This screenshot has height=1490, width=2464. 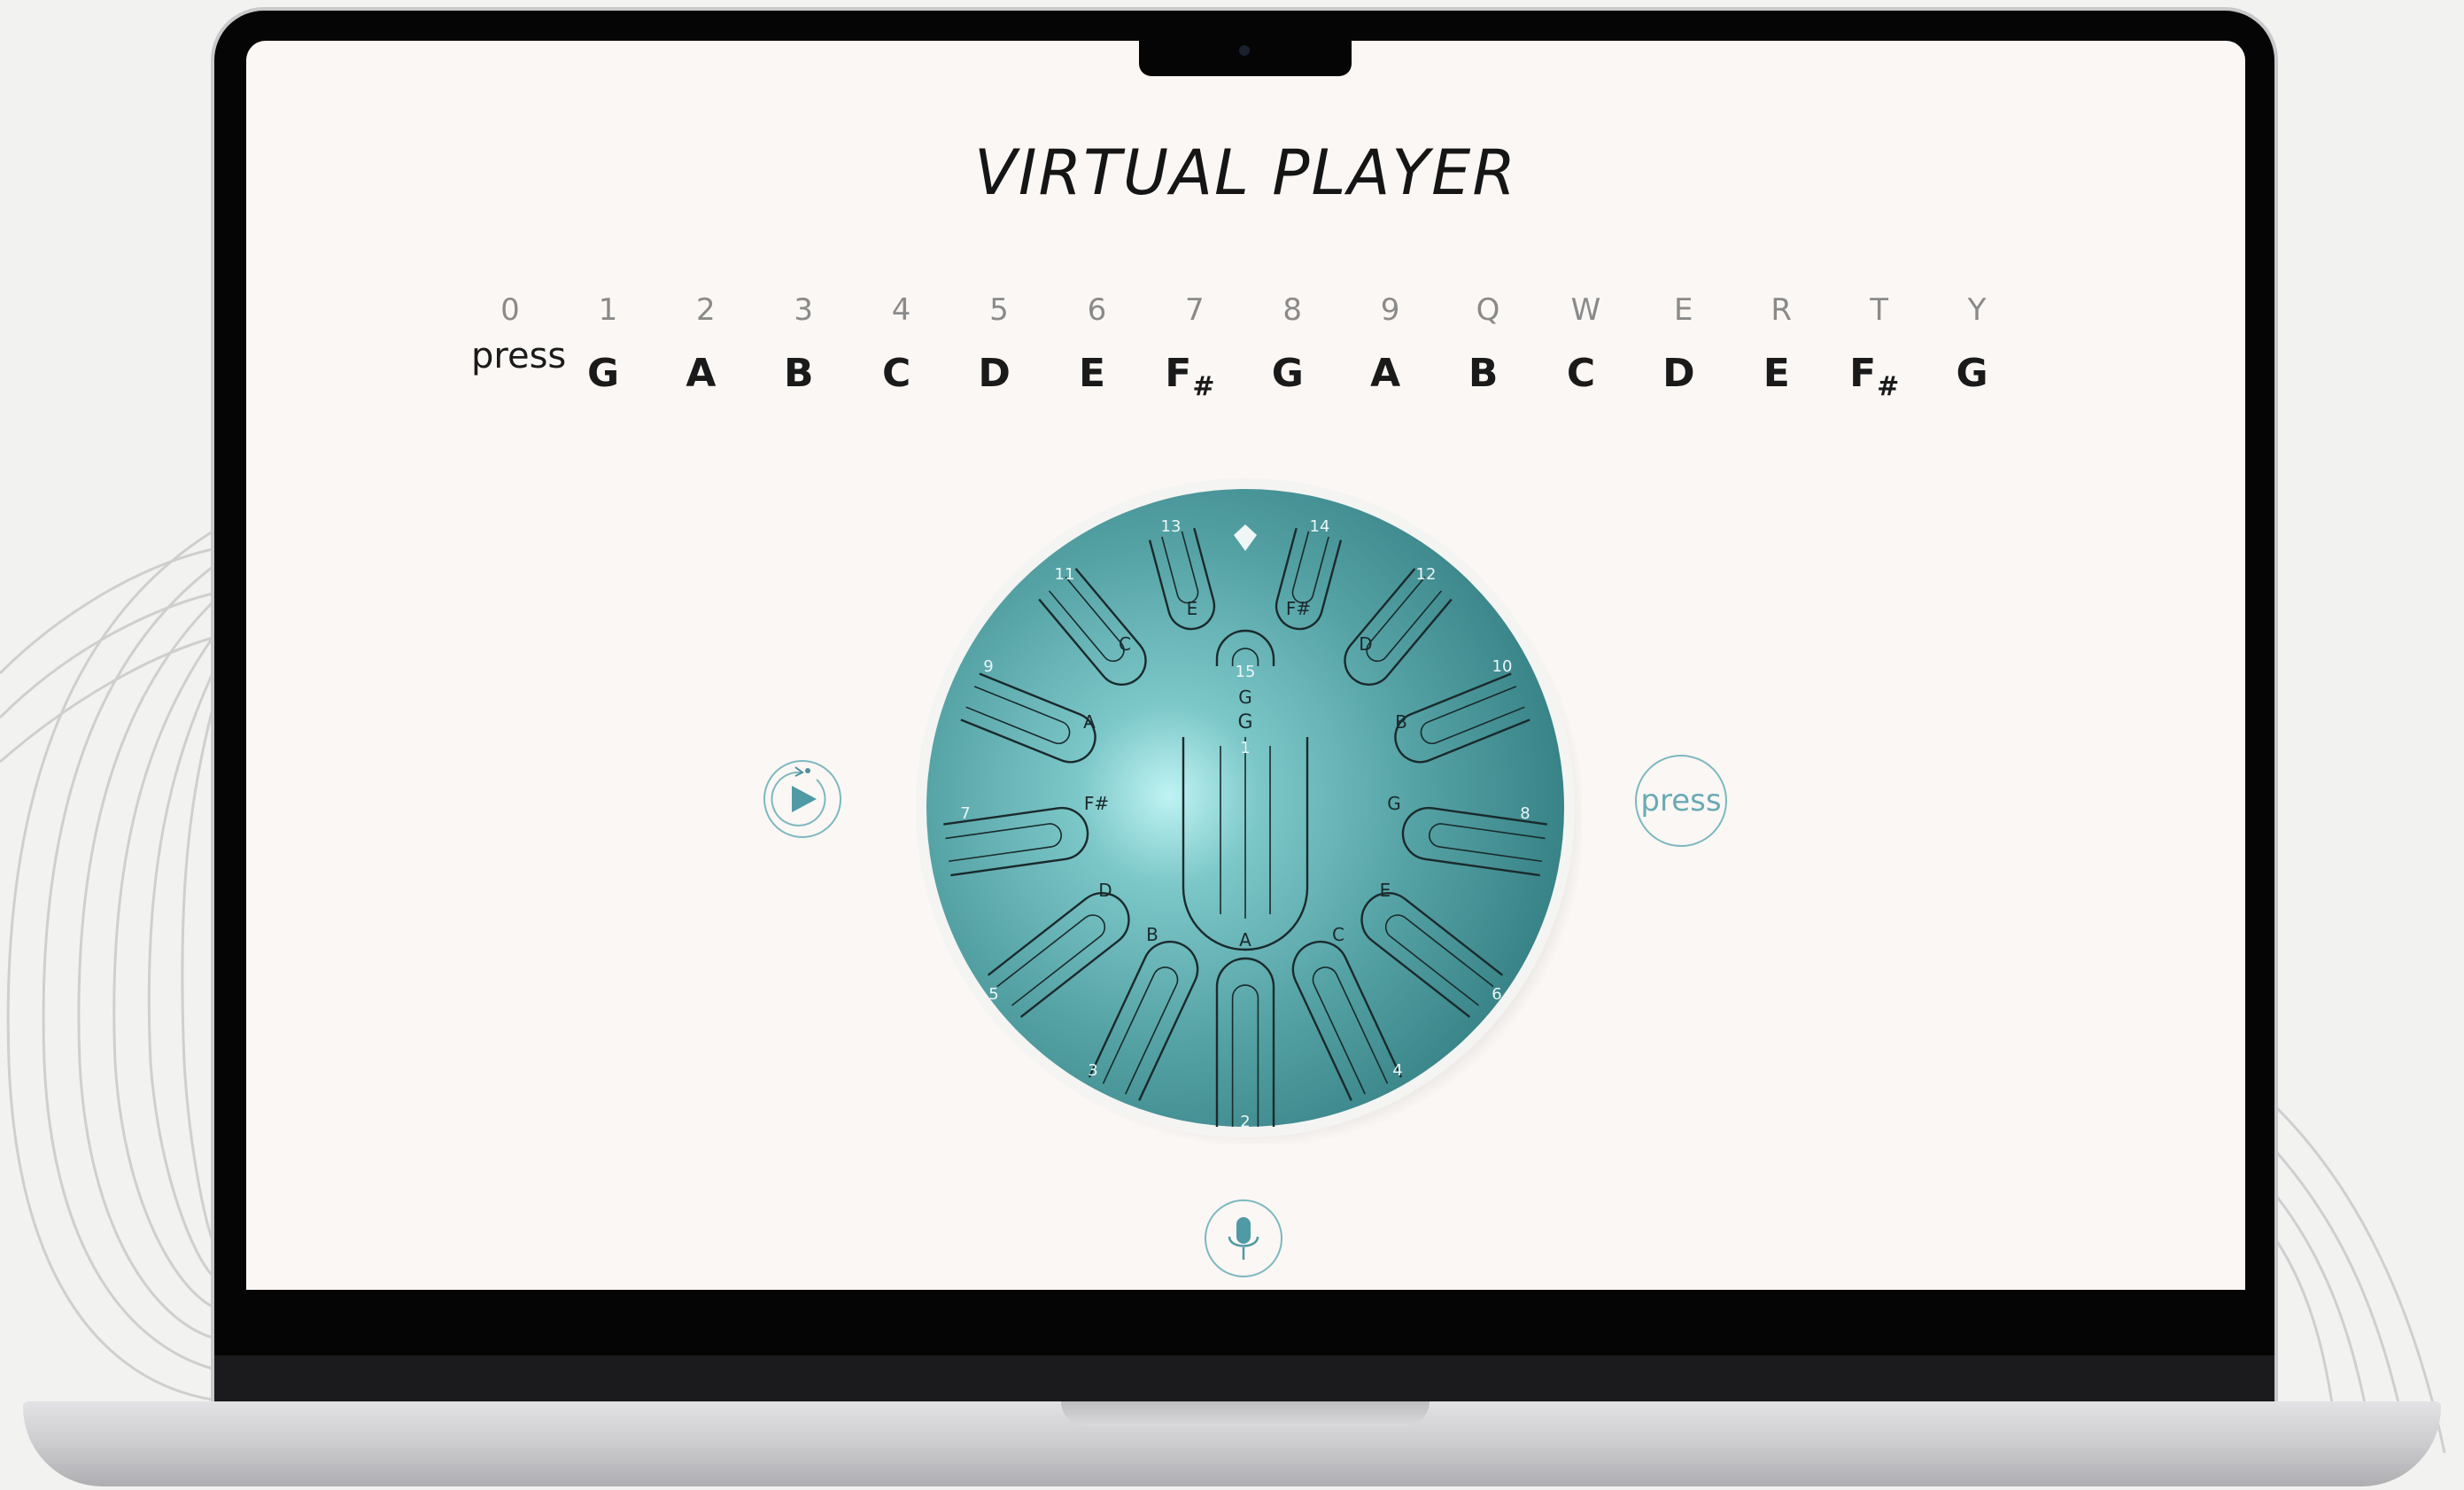 What do you see at coordinates (1244, 1378) in the screenshot?
I see `laptop-bezel-bottom` at bounding box center [1244, 1378].